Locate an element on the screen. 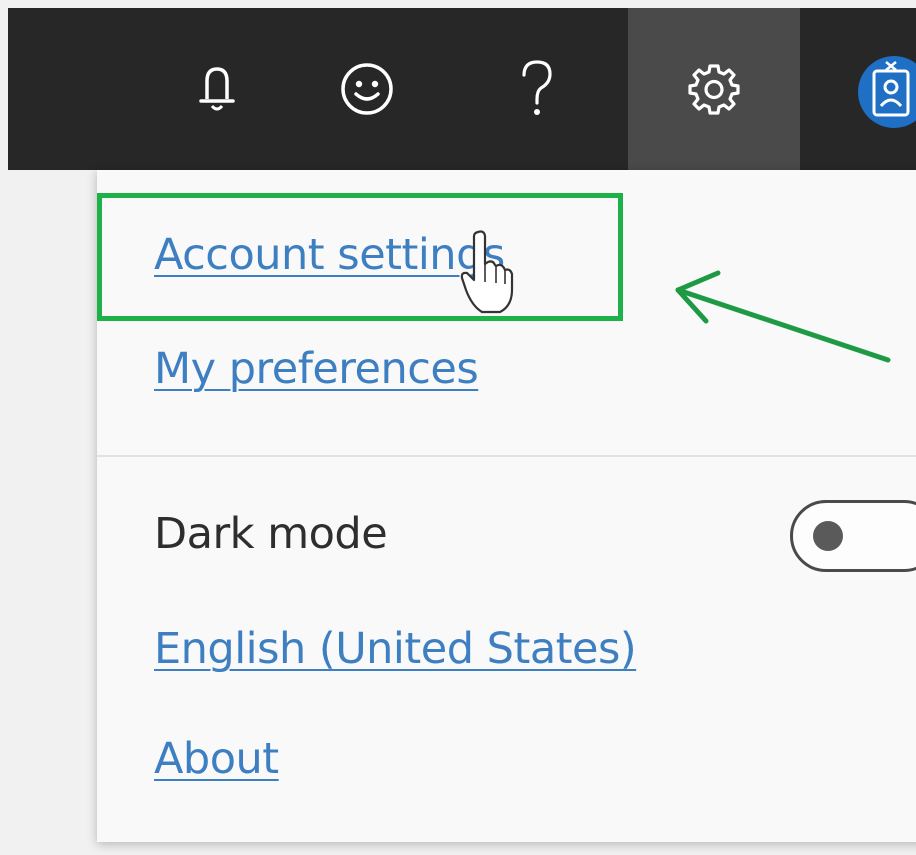 This screenshot has height=855, width=916. menu-divider is located at coordinates (506, 456).